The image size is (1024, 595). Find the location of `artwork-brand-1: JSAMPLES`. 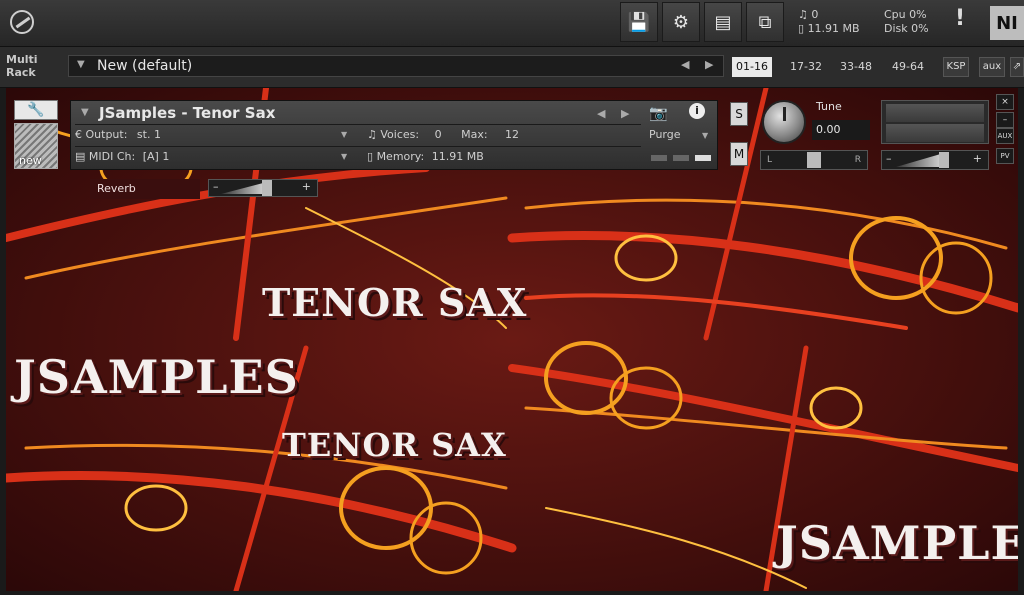

artwork-brand-1: JSAMPLES is located at coordinates (156, 377).